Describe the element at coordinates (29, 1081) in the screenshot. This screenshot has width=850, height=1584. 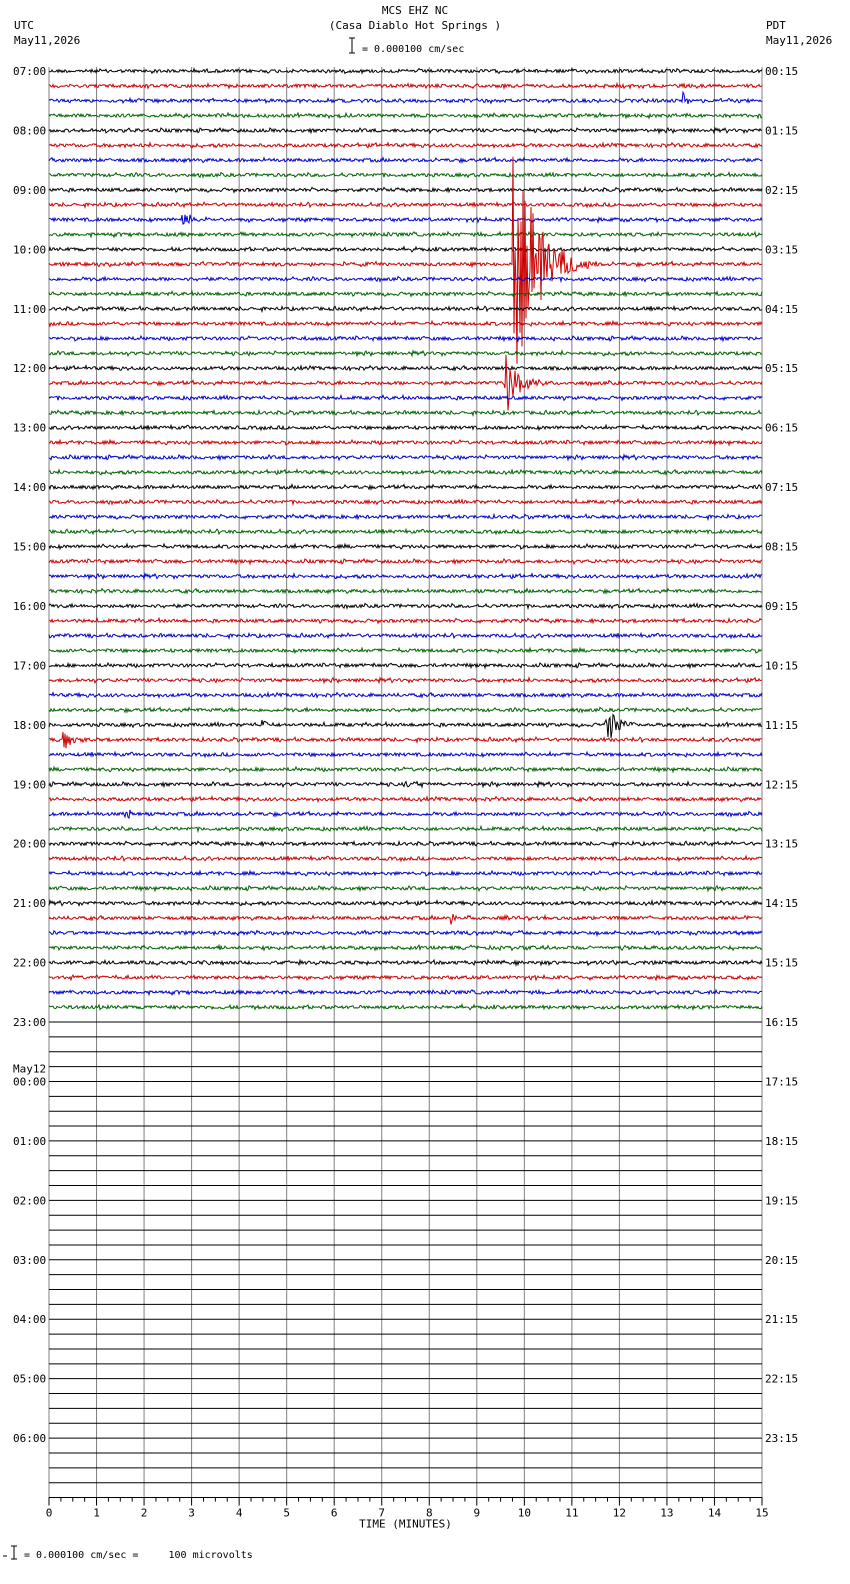
I see `left-hour-label: 00:00` at that location.